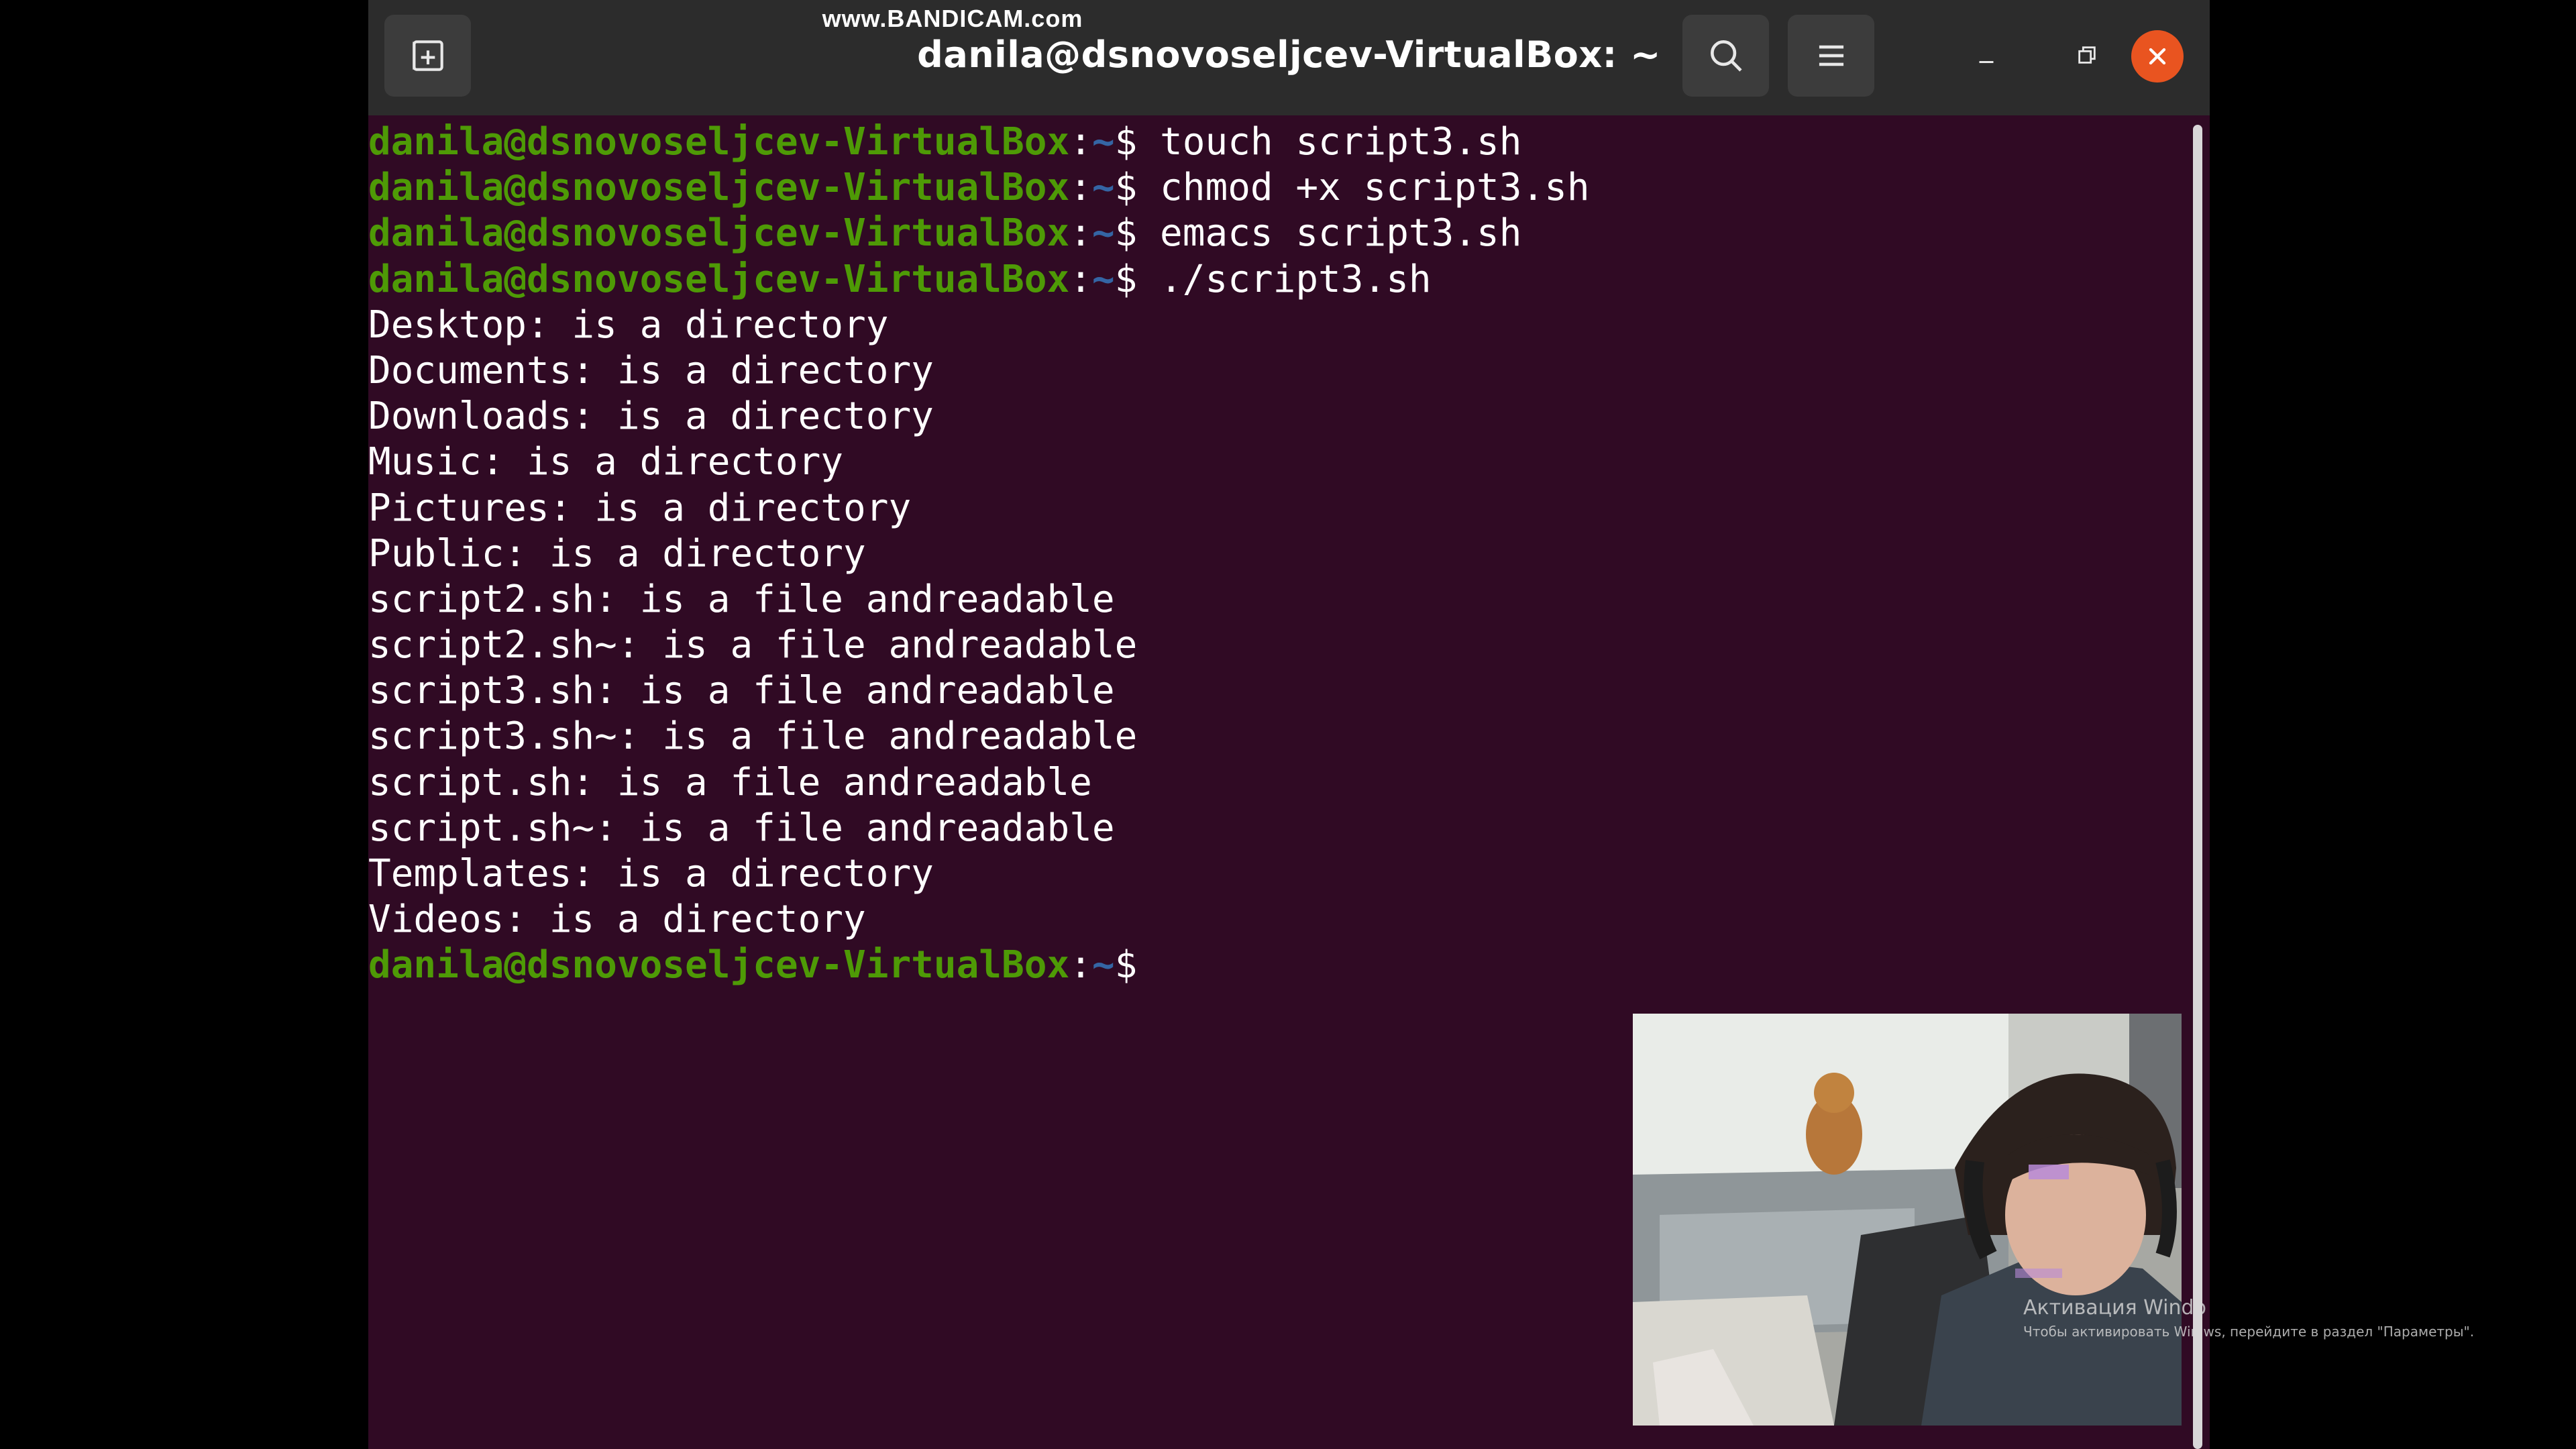 This screenshot has width=2576, height=1449. What do you see at coordinates (1289, 55) in the screenshot?
I see `window-title: danila@dsnovoseljcev-VirtualBox: ~` at bounding box center [1289, 55].